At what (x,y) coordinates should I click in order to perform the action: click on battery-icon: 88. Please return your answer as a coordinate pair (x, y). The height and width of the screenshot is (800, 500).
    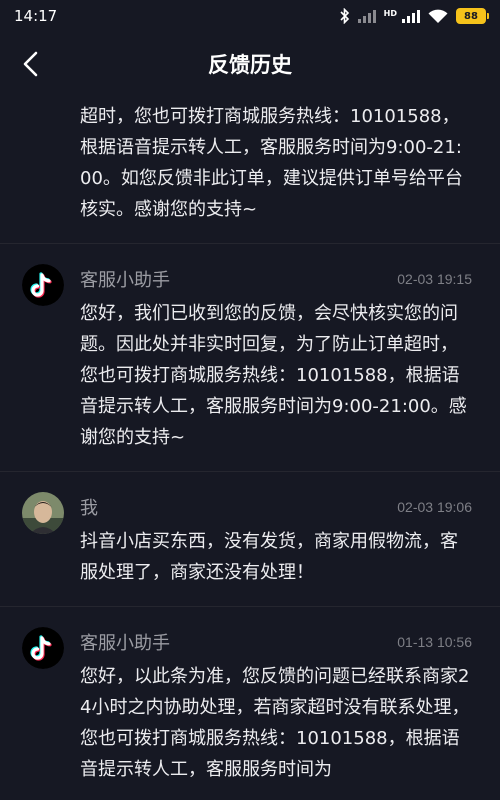
    Looking at the image, I should click on (472, 16).